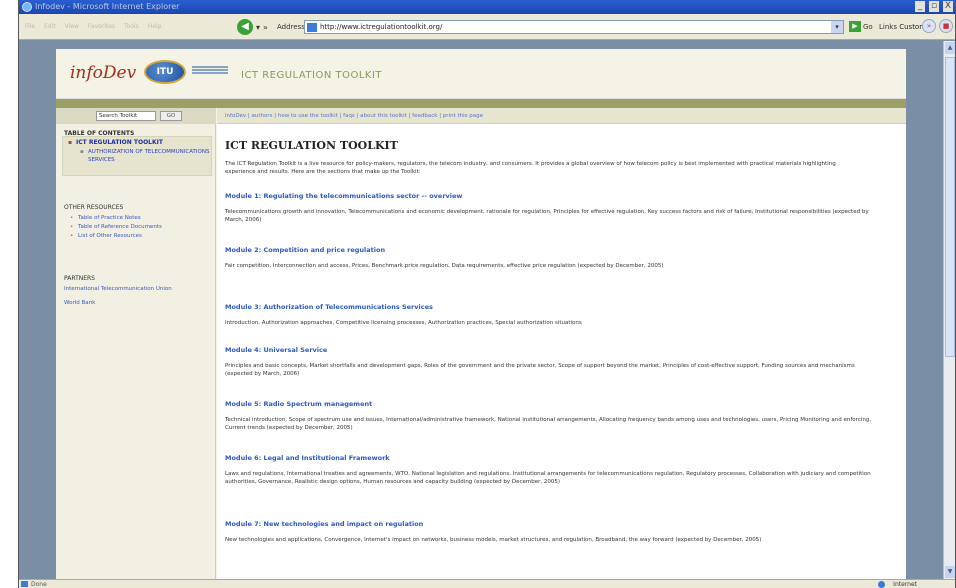 This screenshot has height=588, width=956. I want to click on windows-logo-icon: ■, so click(946, 26).